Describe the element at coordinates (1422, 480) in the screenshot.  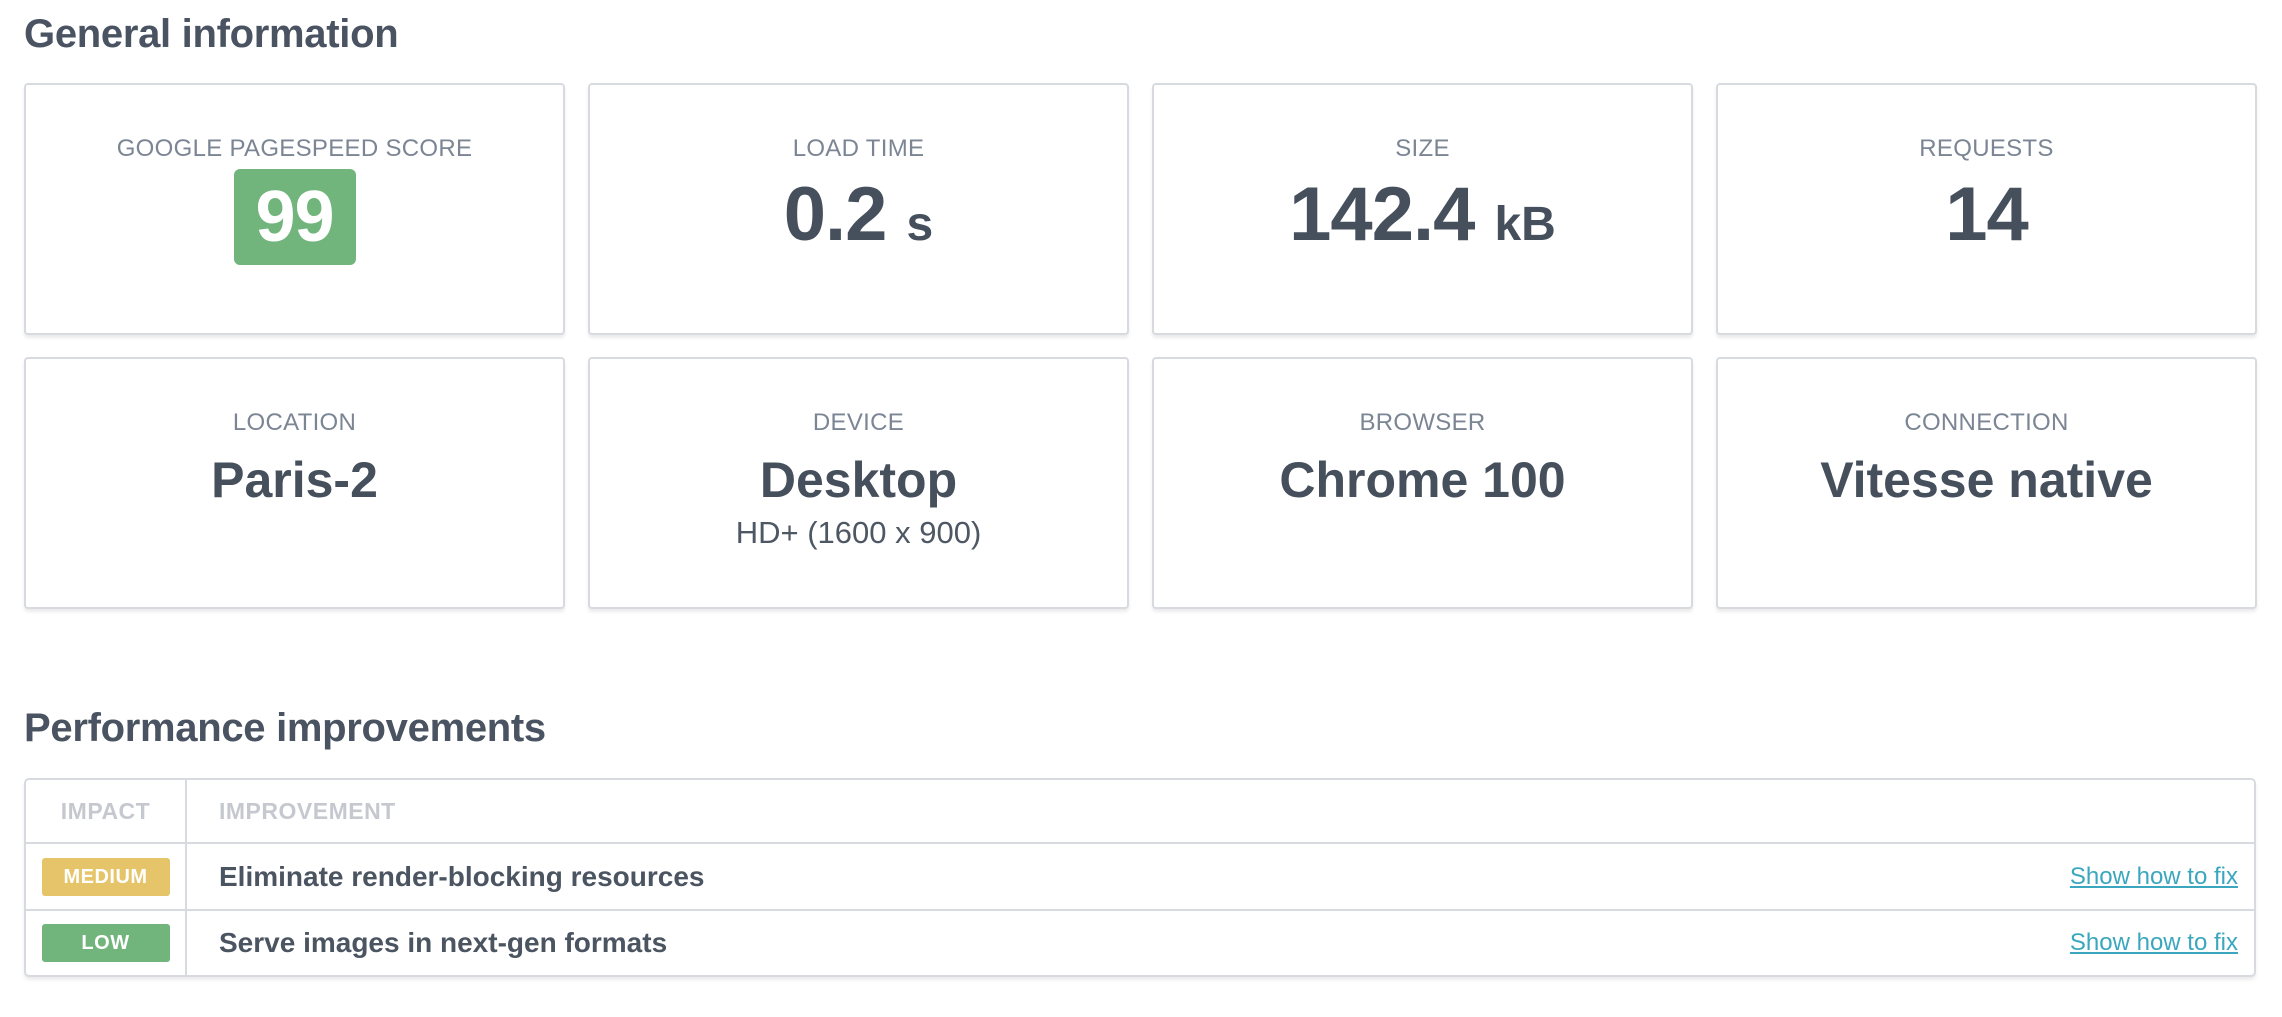
I see `card-value: Chrome 100` at that location.